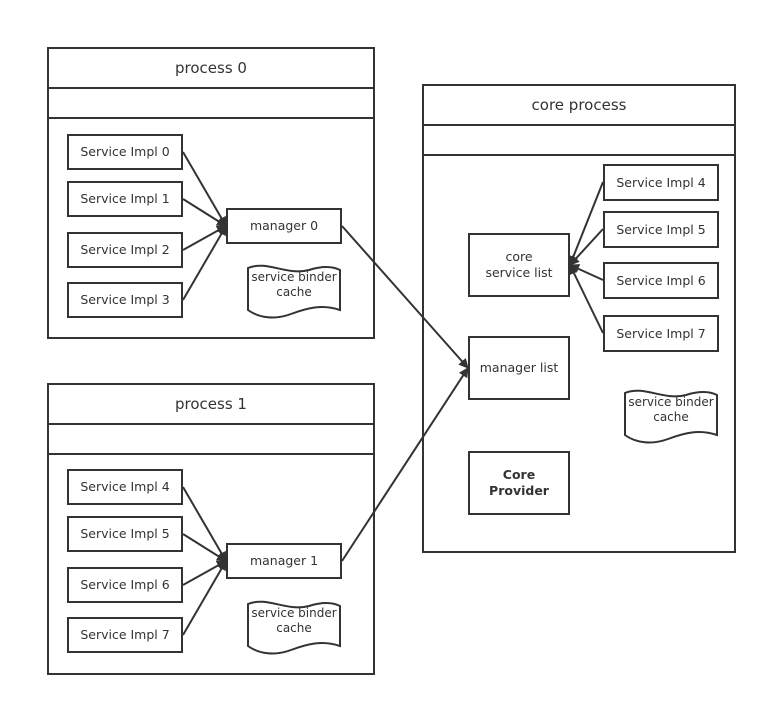  I want to click on service-impl-5: Service Impl 5, so click(125, 534).